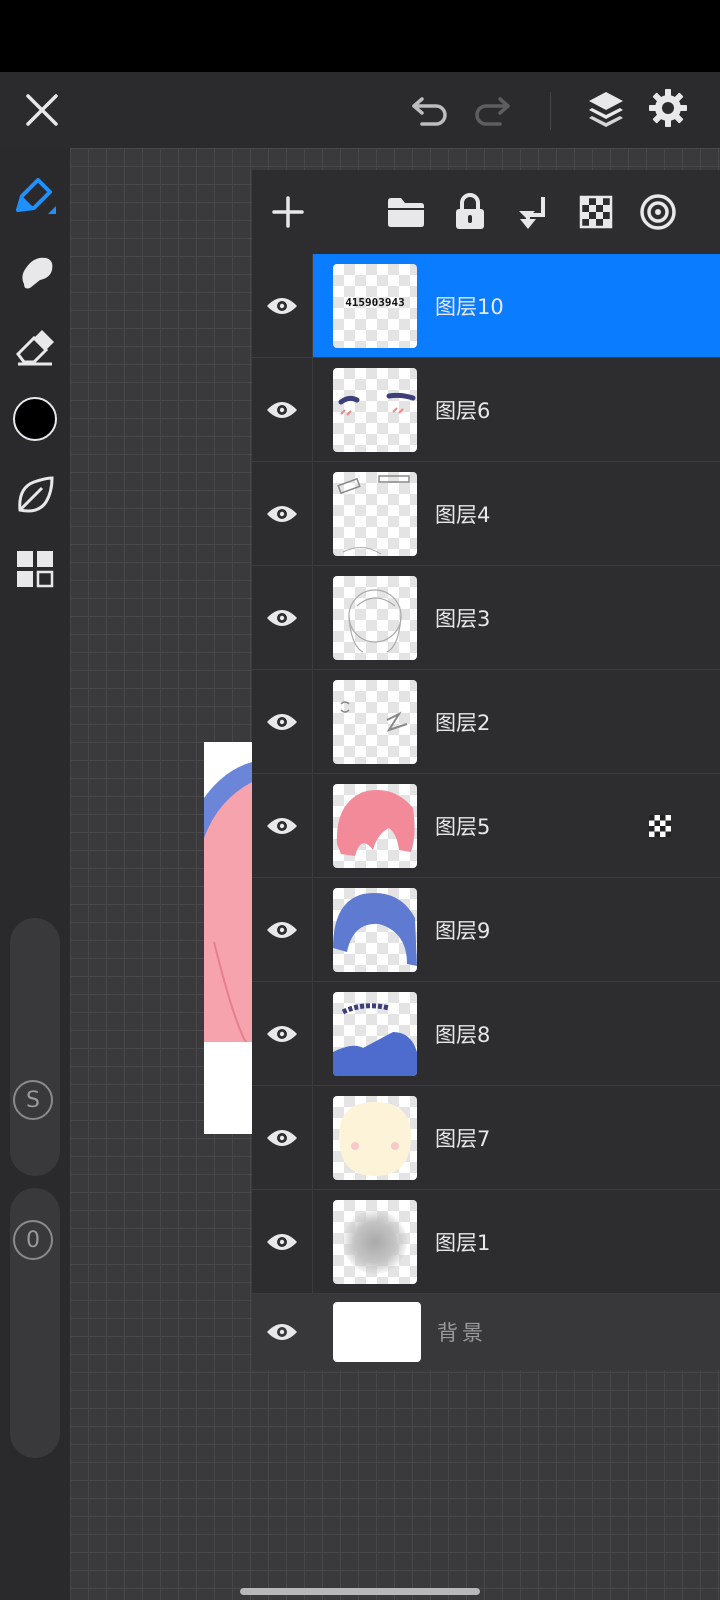  I want to click on redo-button, so click(492, 110).